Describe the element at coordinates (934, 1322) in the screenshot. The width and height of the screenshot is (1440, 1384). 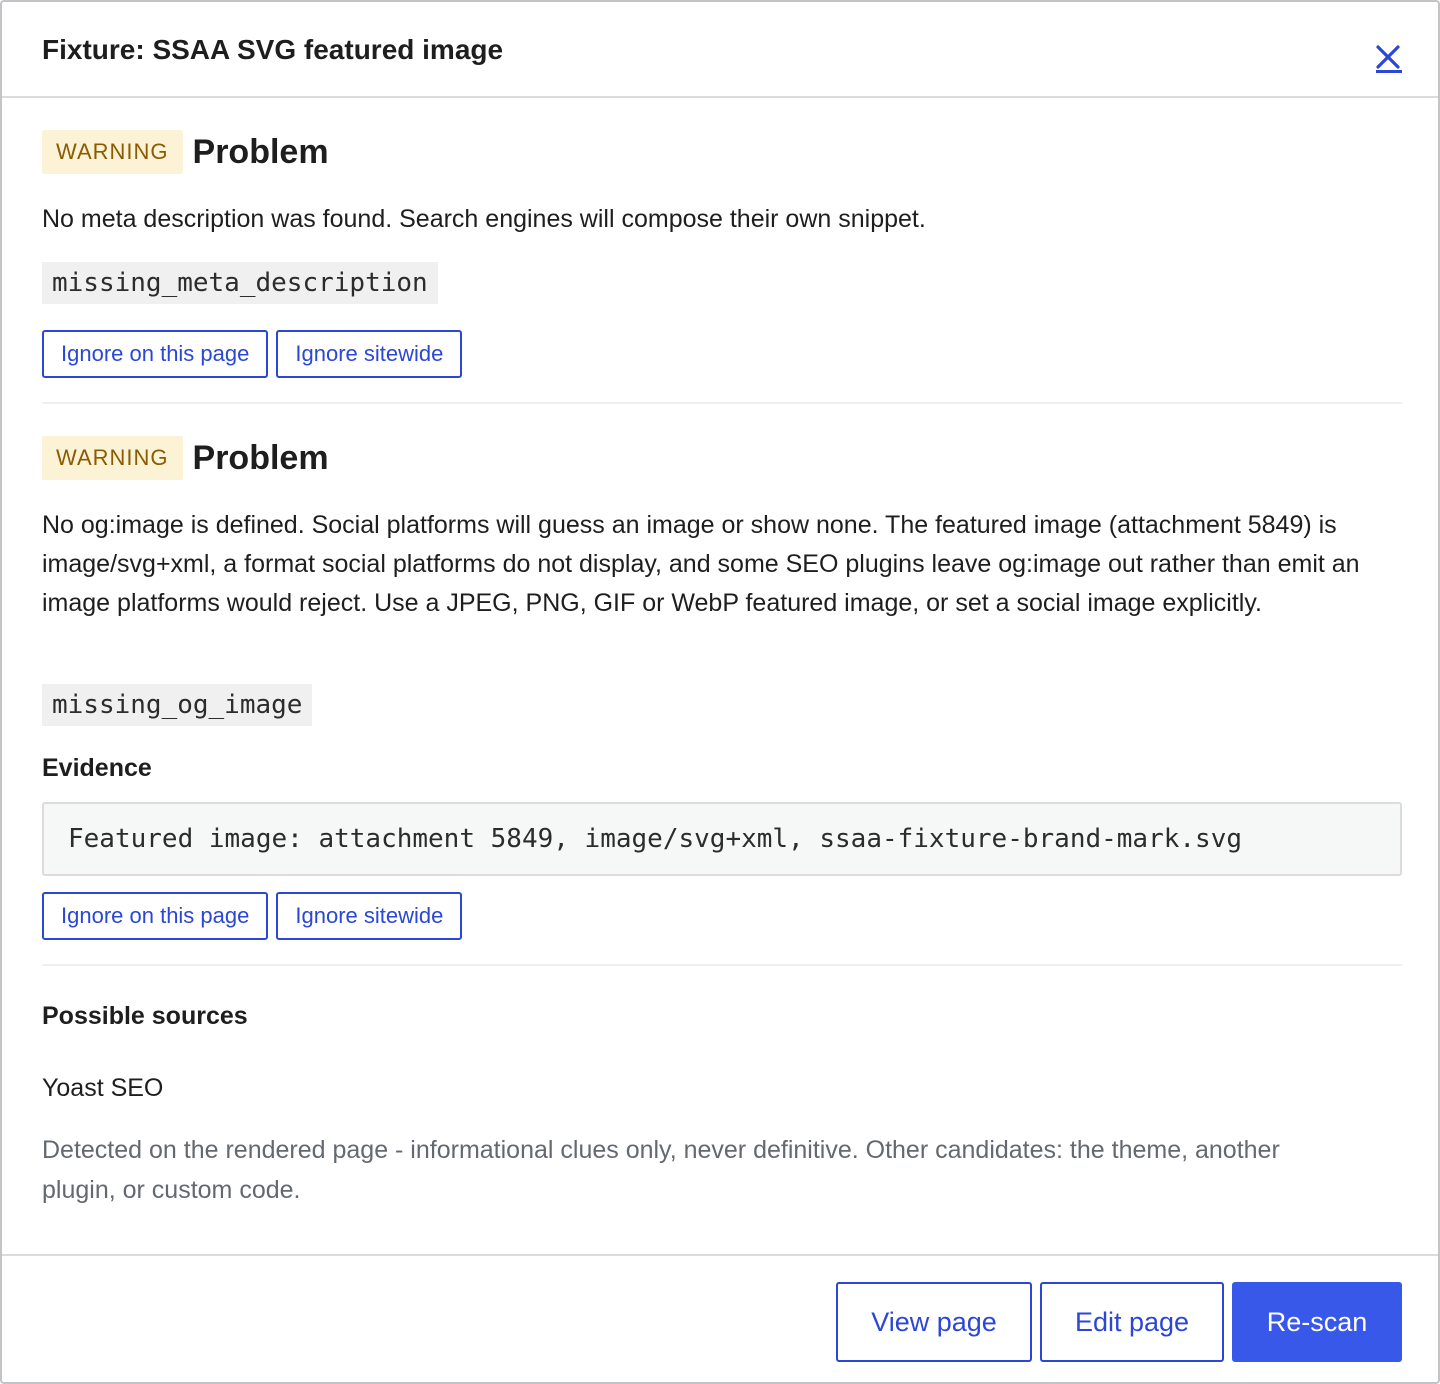
I see `view-page-button: View page` at that location.